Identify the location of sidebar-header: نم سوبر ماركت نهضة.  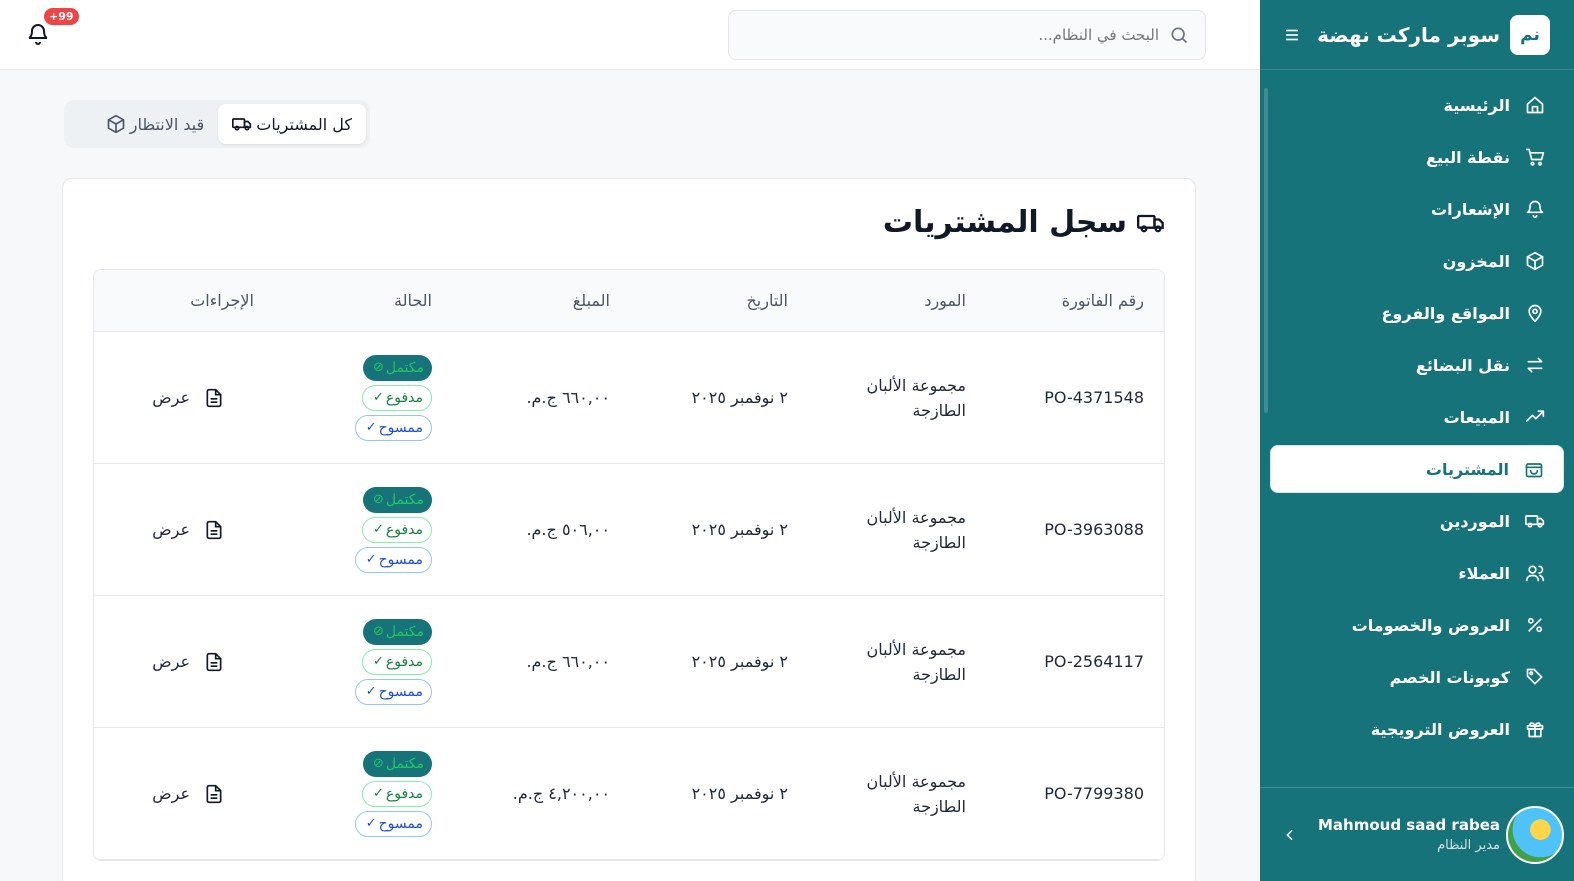
(1417, 35).